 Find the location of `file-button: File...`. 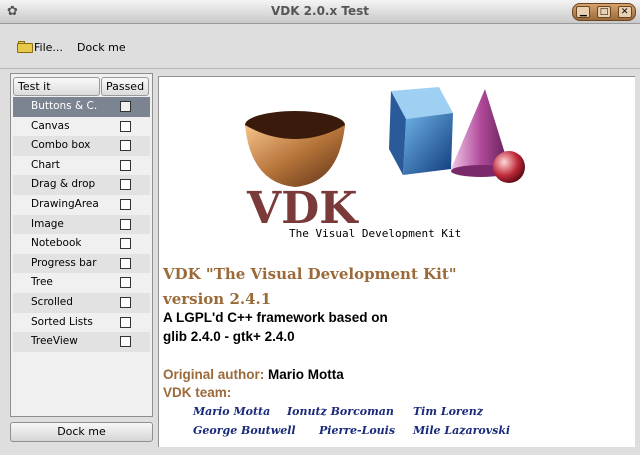

file-button: File... is located at coordinates (40, 47).